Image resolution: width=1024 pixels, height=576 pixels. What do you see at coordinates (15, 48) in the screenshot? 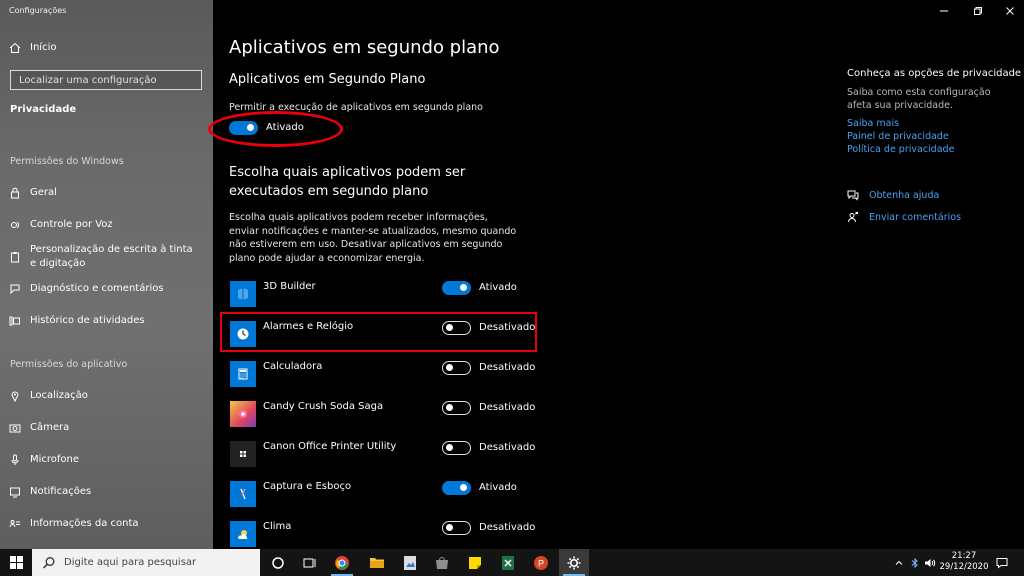
I see `home-icon` at bounding box center [15, 48].